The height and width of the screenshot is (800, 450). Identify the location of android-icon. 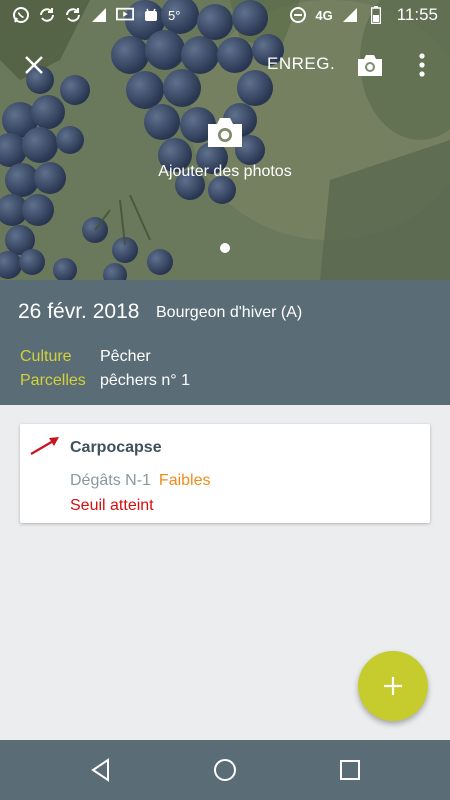
(151, 15).